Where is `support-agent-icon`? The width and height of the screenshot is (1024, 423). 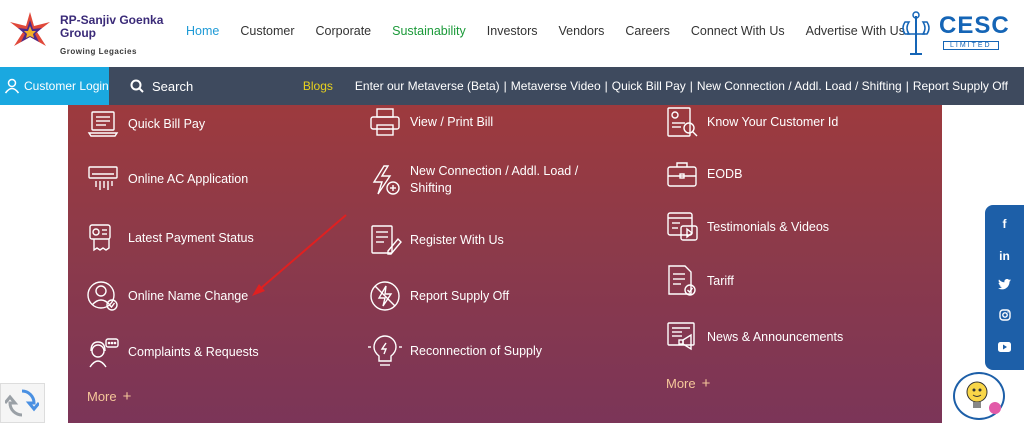
support-agent-icon is located at coordinates (104, 353).